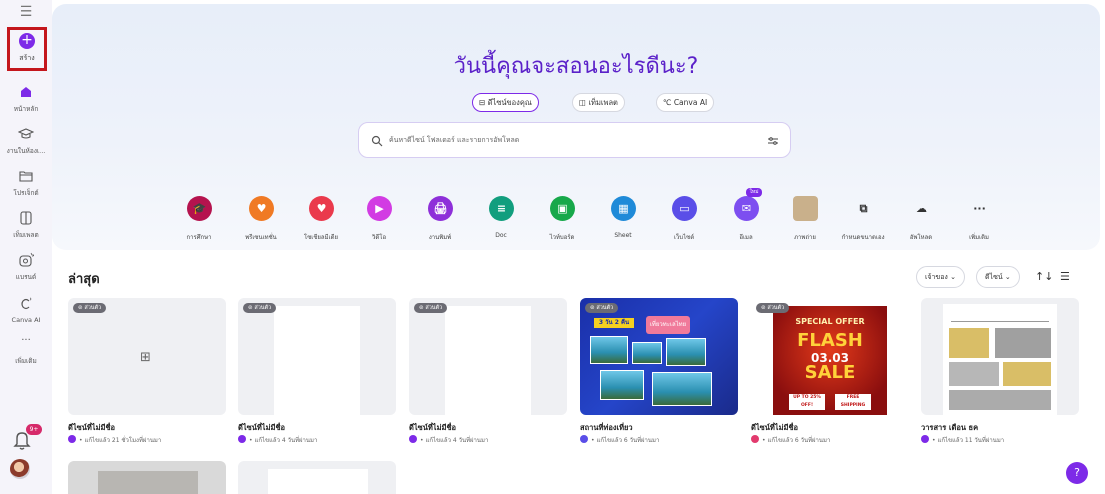 The height and width of the screenshot is (494, 1105). I want to click on shortcut-item: ▶ วิดีโอ, so click(379, 221).